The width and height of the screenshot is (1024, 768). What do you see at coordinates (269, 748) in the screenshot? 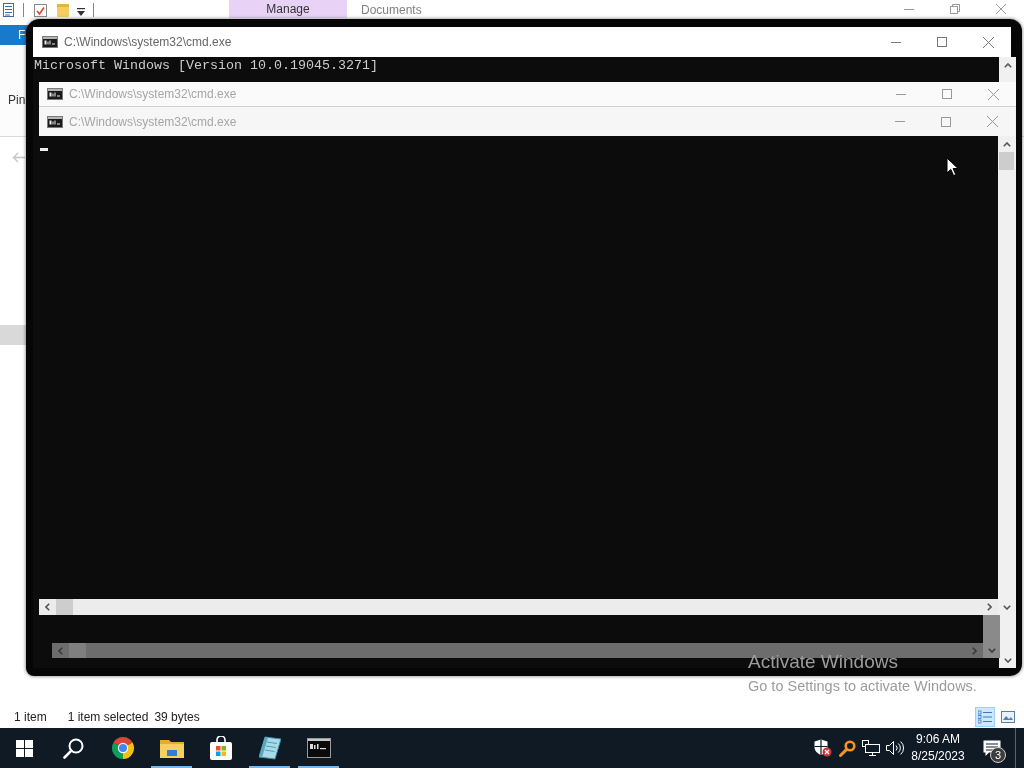
I see `notebook-icon` at bounding box center [269, 748].